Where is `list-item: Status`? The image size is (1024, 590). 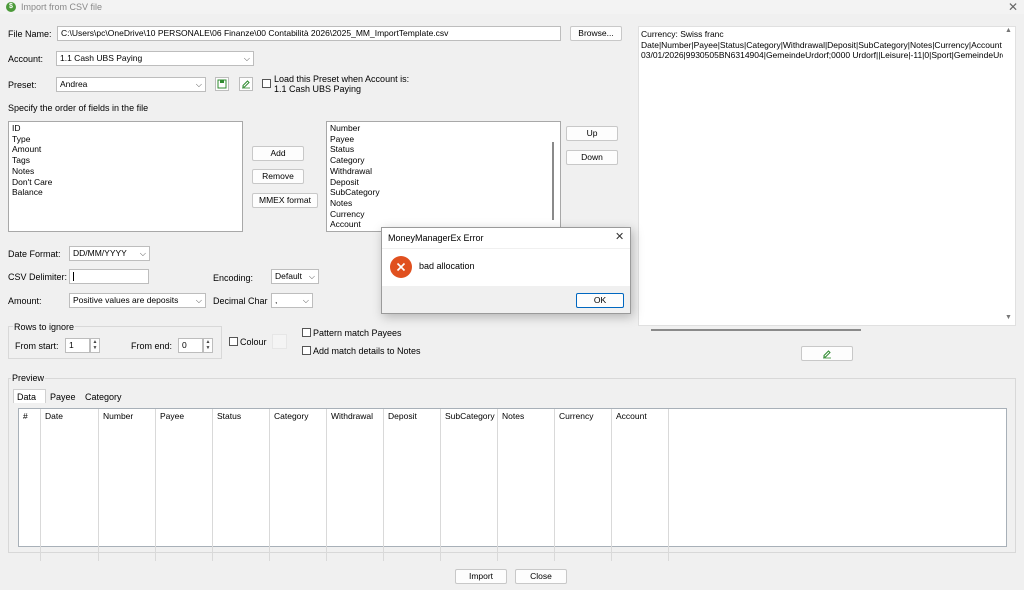
list-item: Status is located at coordinates (443, 149).